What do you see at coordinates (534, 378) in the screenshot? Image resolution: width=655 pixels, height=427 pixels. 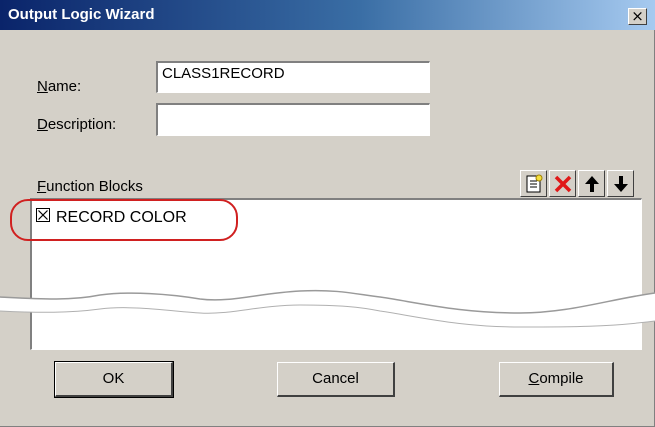 I see `compile-button-mnemonic: C` at bounding box center [534, 378].